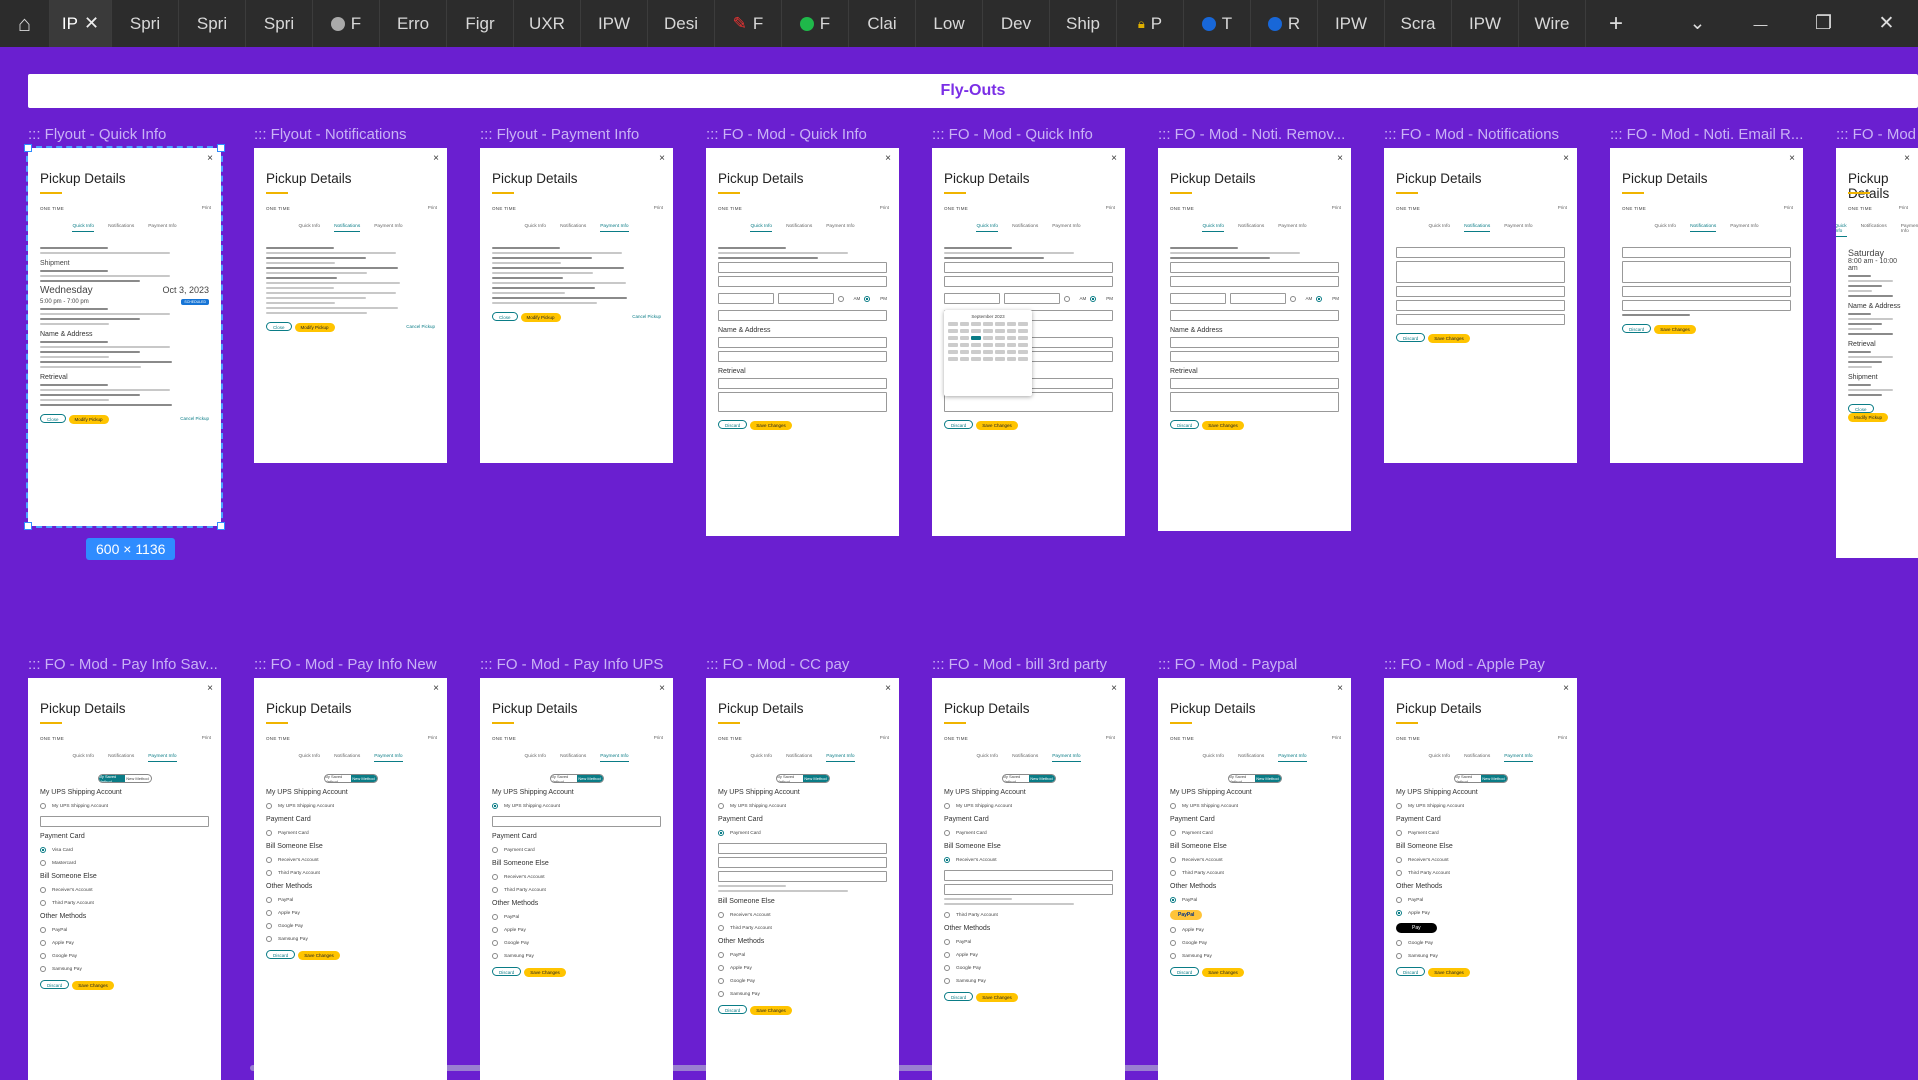 The height and width of the screenshot is (1080, 1918). What do you see at coordinates (210, 688) in the screenshot?
I see `close-icon: ×` at bounding box center [210, 688].